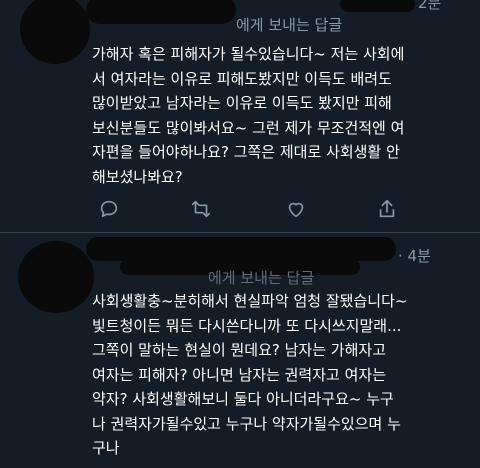 This screenshot has height=468, width=480. What do you see at coordinates (414, 255) in the screenshot?
I see `tweet-time: · 4분` at bounding box center [414, 255].